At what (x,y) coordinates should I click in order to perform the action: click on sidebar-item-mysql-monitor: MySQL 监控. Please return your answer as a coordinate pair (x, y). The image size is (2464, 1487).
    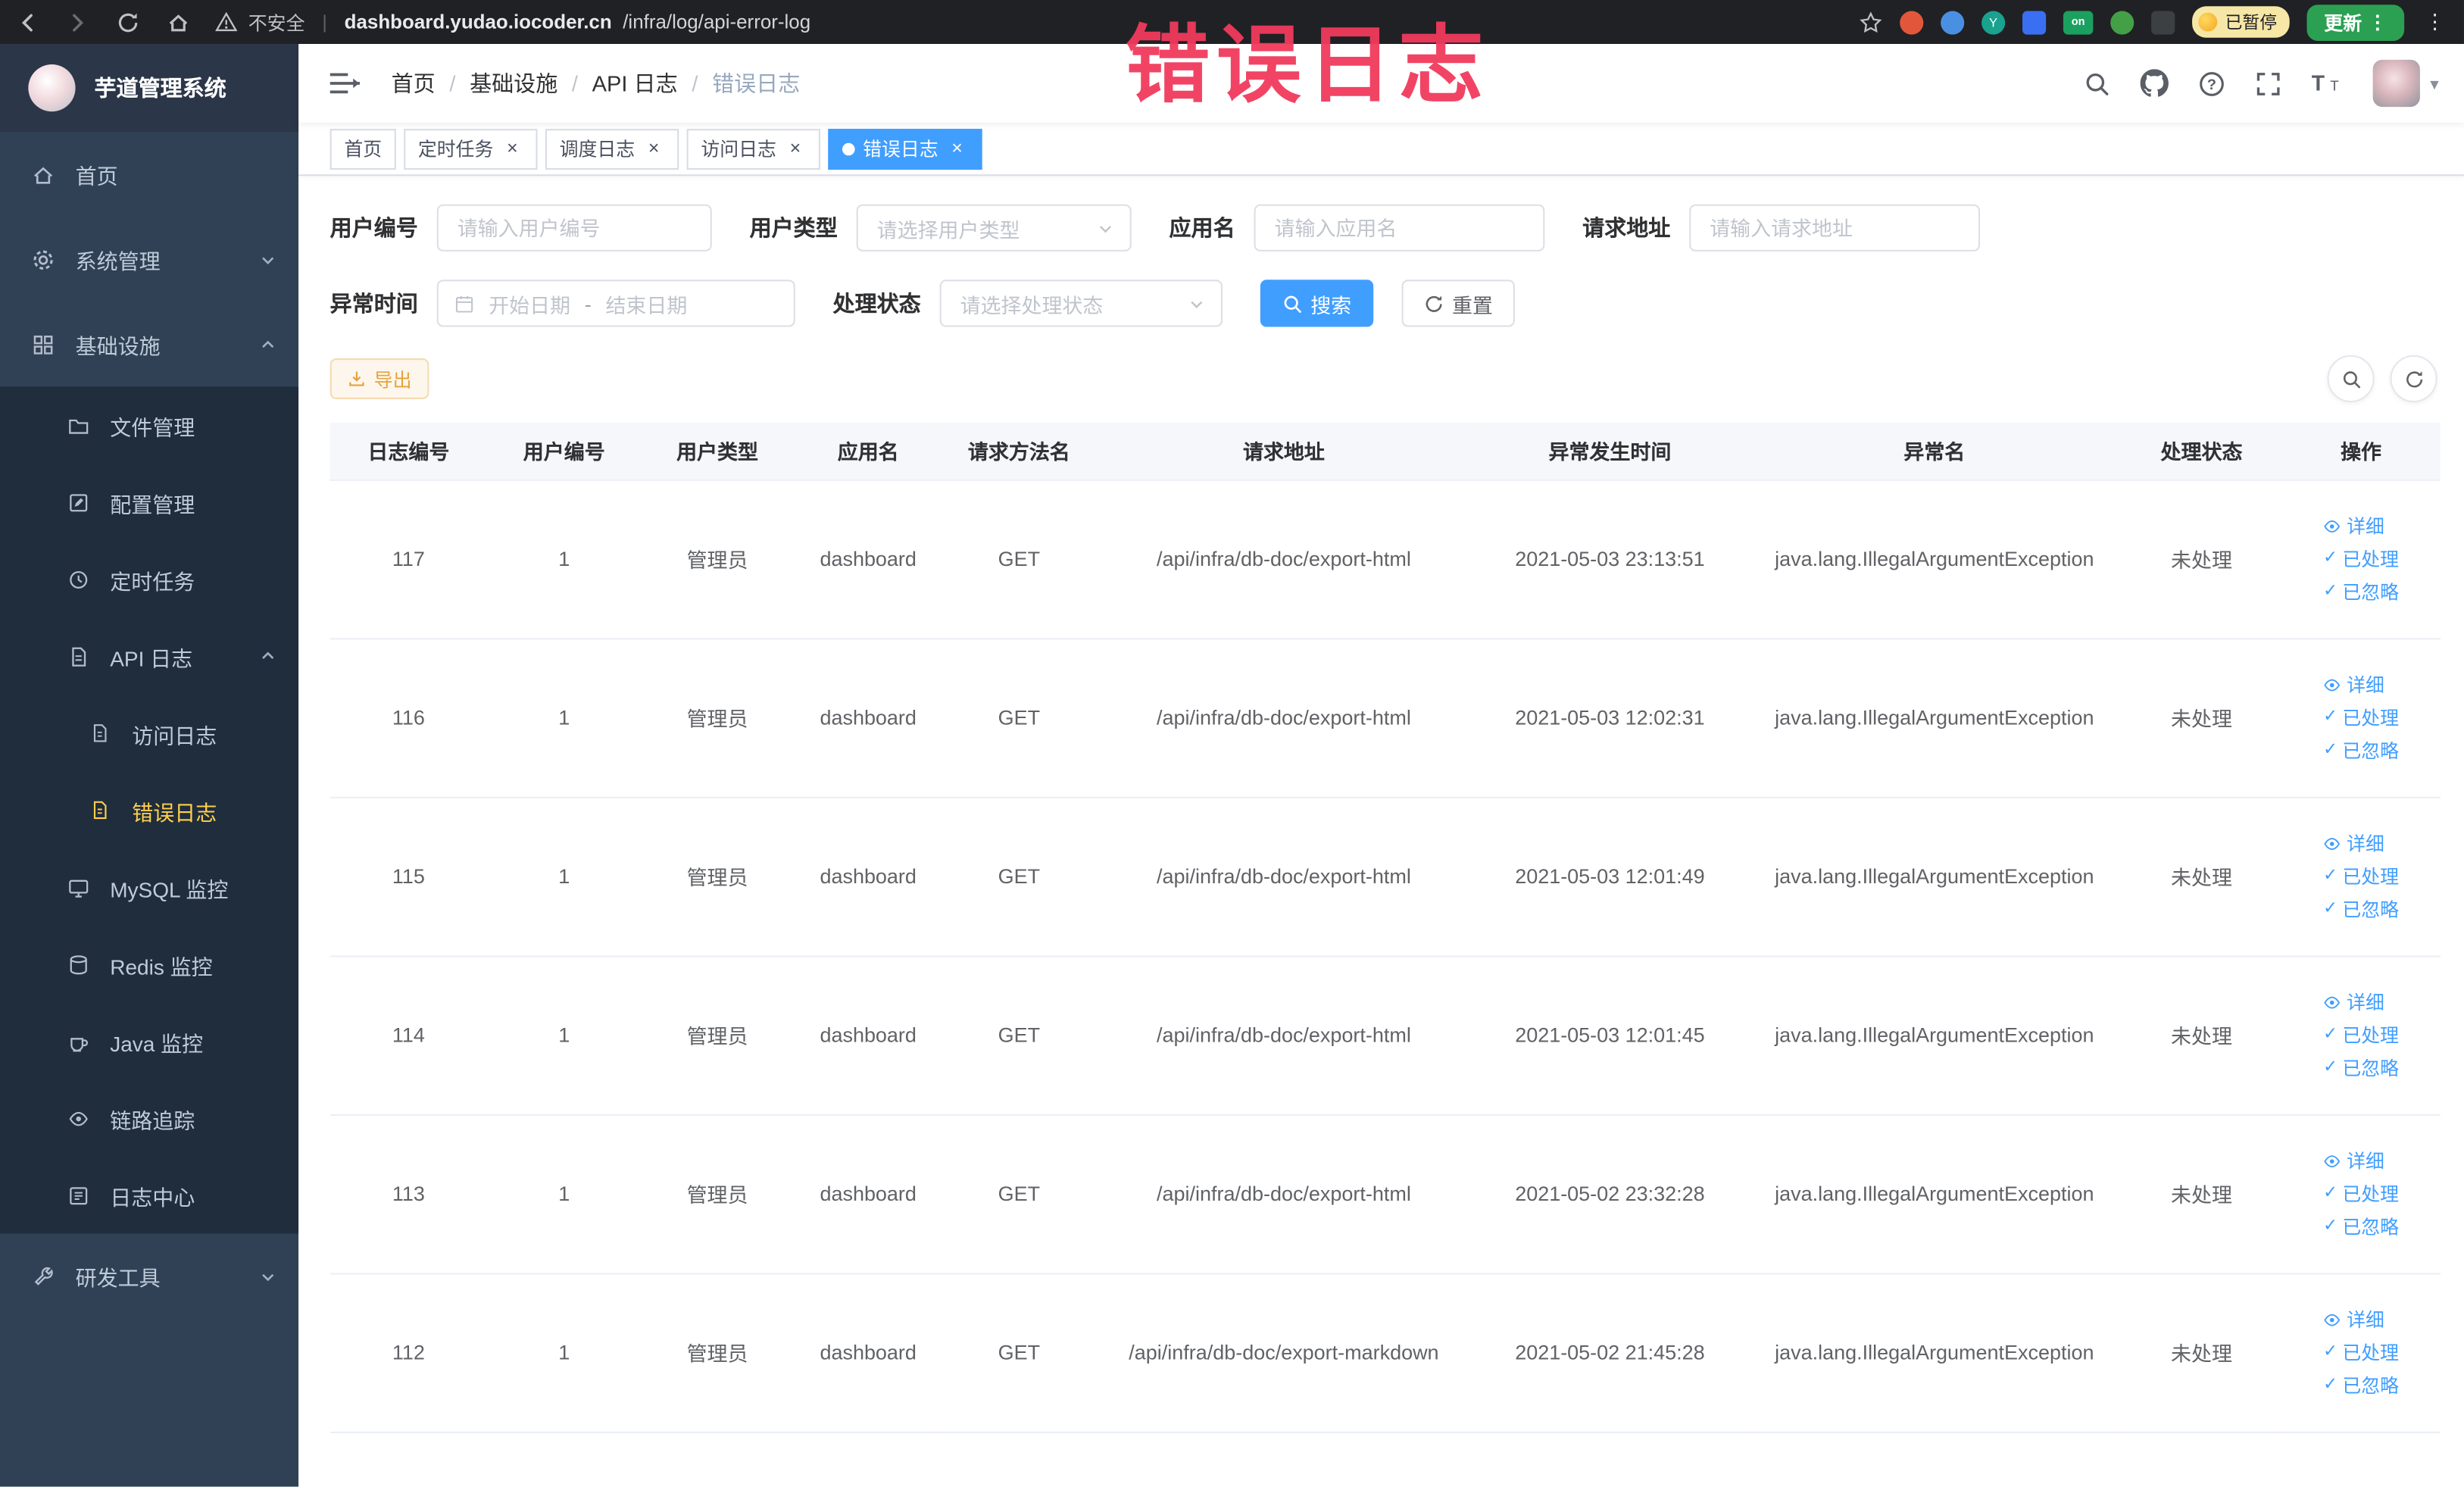
    Looking at the image, I should click on (149, 887).